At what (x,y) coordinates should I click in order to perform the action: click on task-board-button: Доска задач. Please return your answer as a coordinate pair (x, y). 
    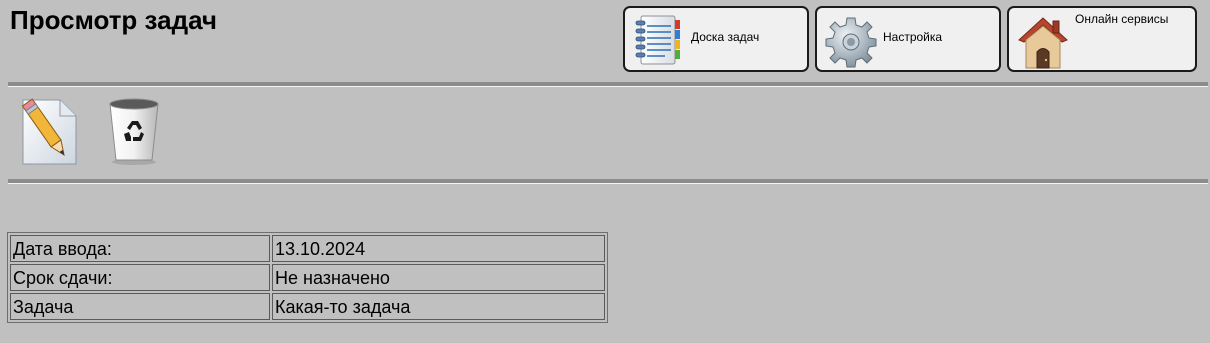
    Looking at the image, I should click on (716, 39).